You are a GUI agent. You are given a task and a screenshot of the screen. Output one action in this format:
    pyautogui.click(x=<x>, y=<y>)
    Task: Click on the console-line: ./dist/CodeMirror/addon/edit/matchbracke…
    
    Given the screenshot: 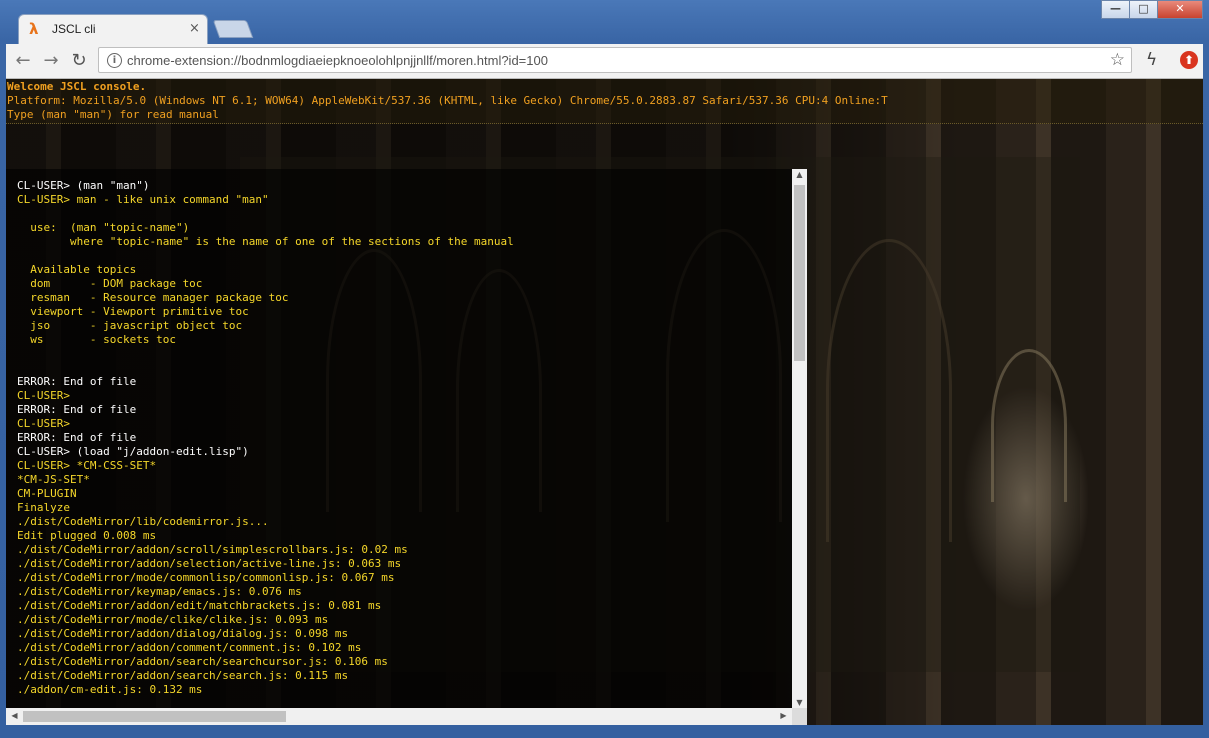 What is the action you would take?
    pyautogui.click(x=199, y=605)
    